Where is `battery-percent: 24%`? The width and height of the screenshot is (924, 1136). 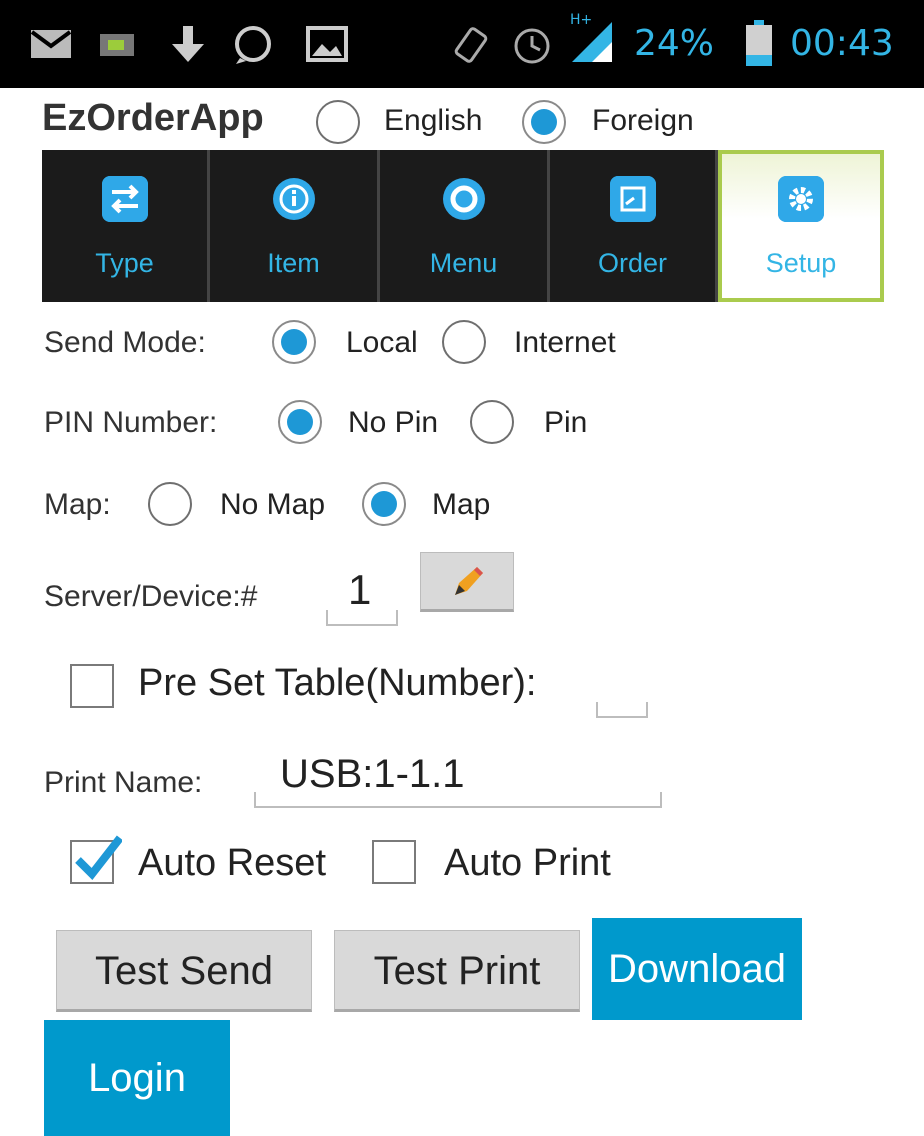
battery-percent: 24% is located at coordinates (674, 43).